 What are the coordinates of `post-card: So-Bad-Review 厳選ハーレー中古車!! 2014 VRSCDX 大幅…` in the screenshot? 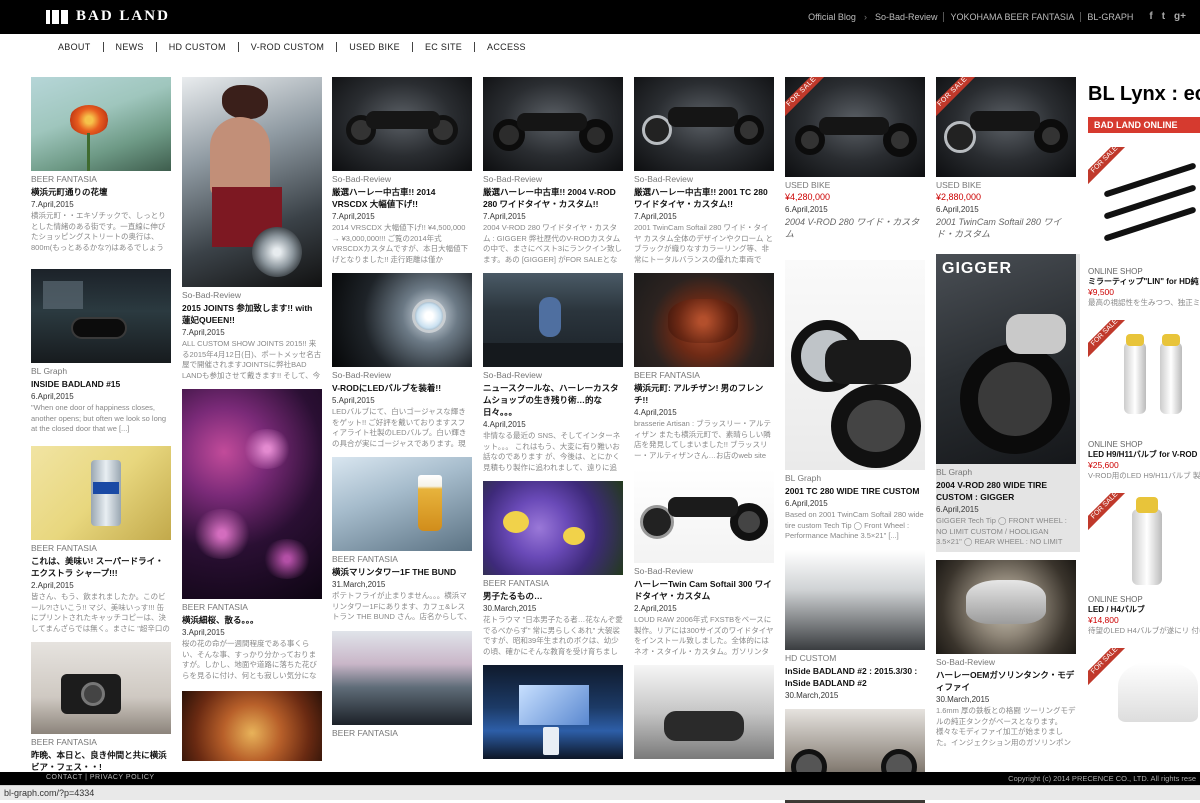 It's located at (402, 171).